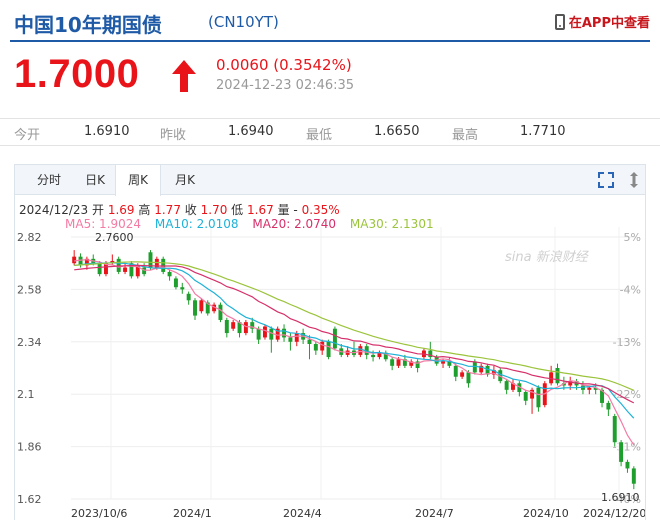  What do you see at coordinates (294, 224) in the screenshot?
I see `ma20-legend: MA20: 2.0740` at bounding box center [294, 224].